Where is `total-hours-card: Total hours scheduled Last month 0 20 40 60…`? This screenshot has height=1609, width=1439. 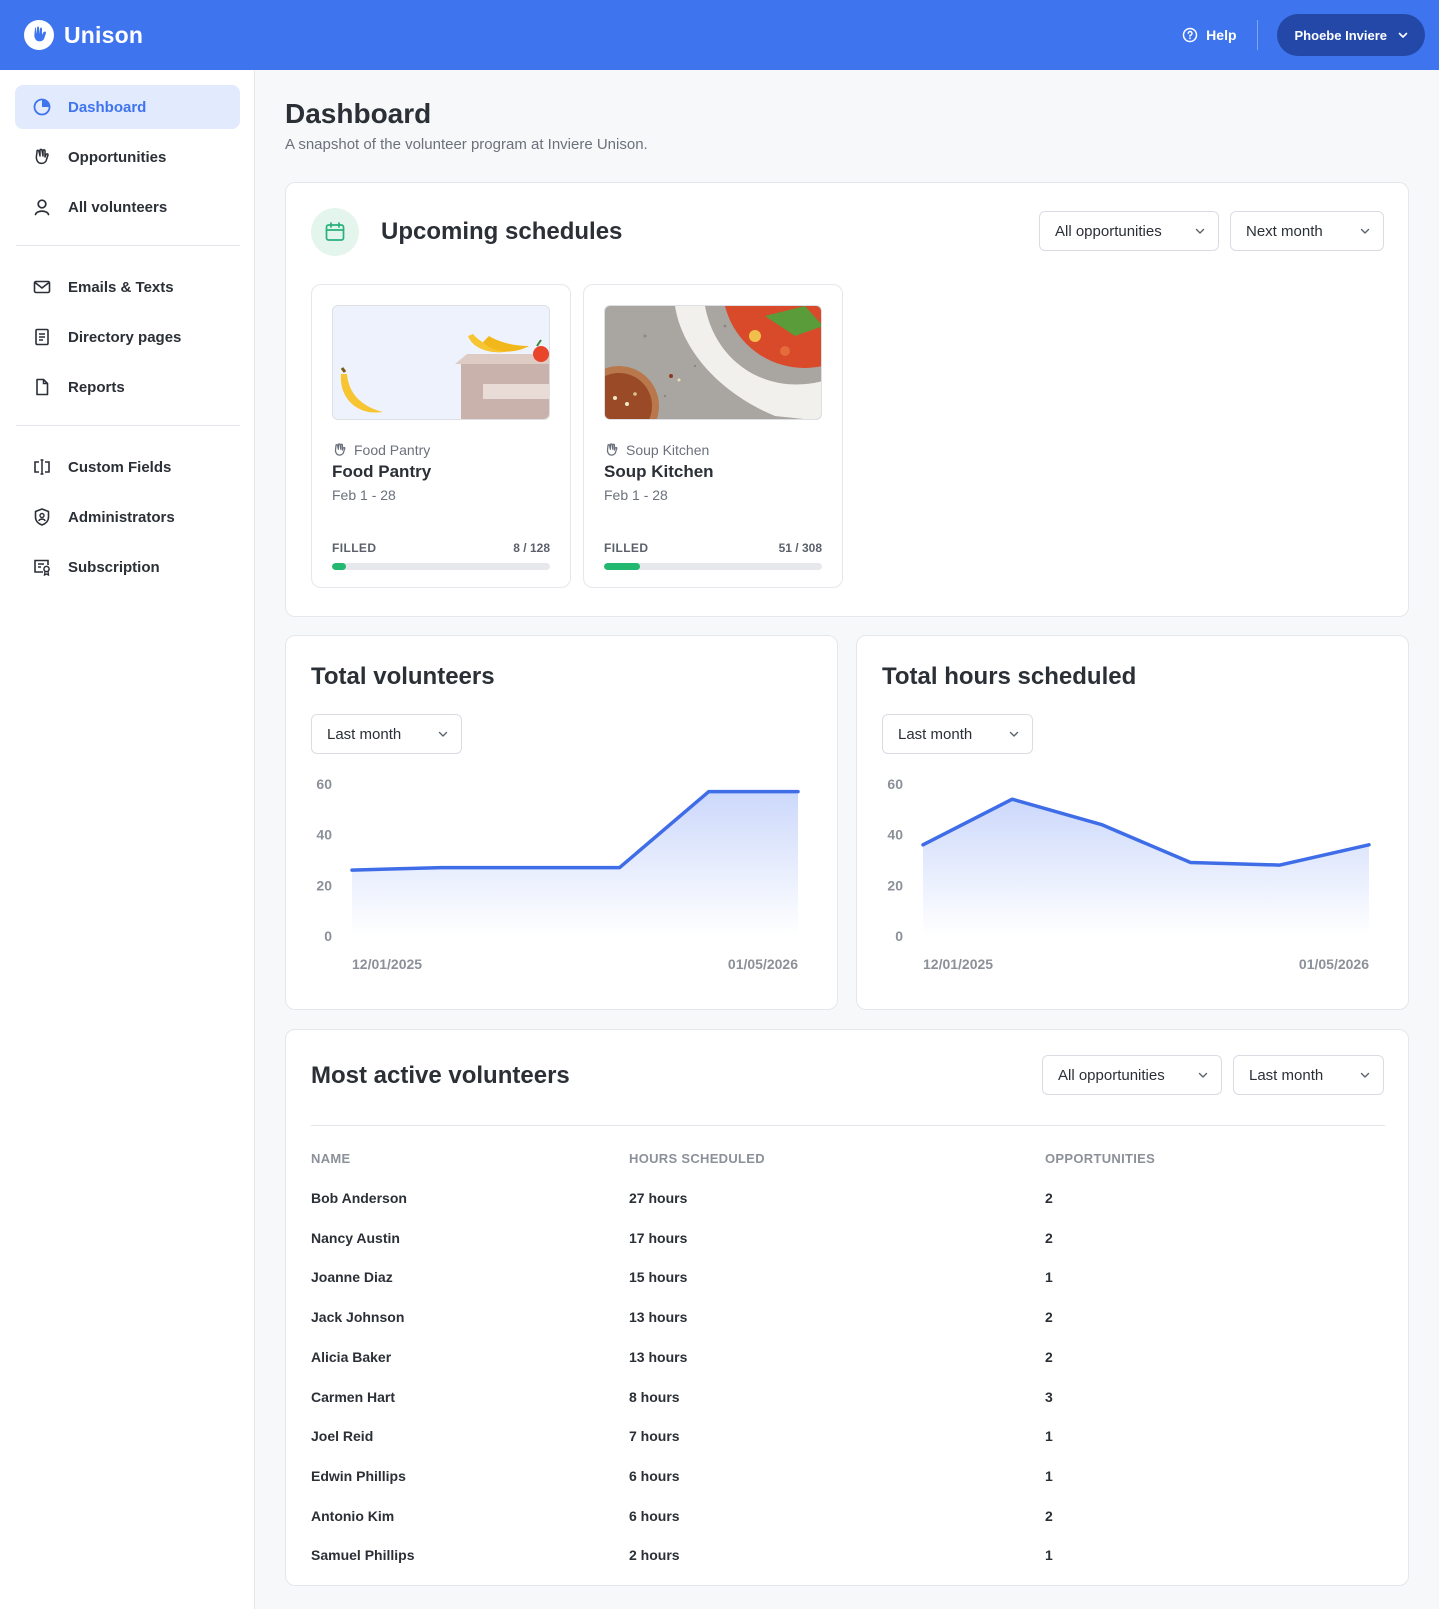 total-hours-card: Total hours scheduled Last month 0 20 40 60… is located at coordinates (1132, 822).